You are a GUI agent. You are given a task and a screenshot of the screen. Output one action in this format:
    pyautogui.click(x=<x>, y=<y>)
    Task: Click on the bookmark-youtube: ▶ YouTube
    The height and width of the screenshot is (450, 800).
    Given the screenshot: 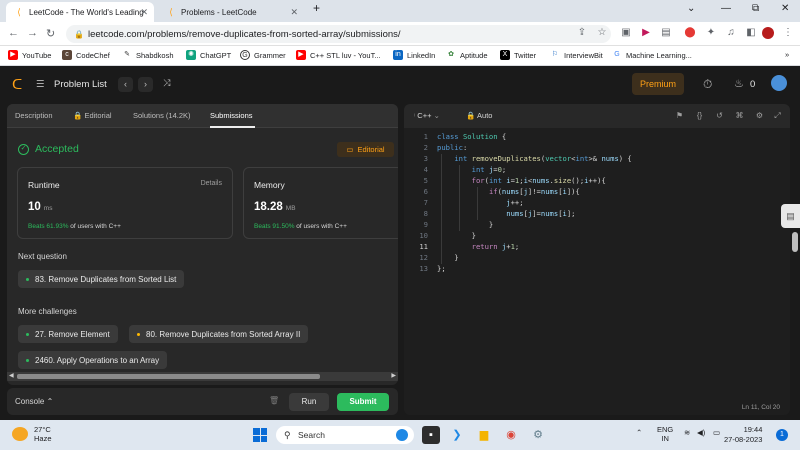 What is the action you would take?
    pyautogui.click(x=29, y=55)
    